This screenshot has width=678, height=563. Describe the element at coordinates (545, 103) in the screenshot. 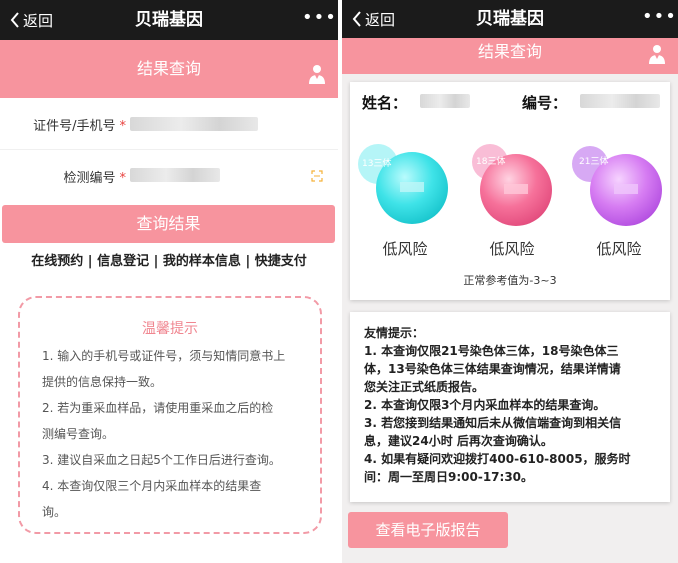

I see `number-label: 编号：` at that location.